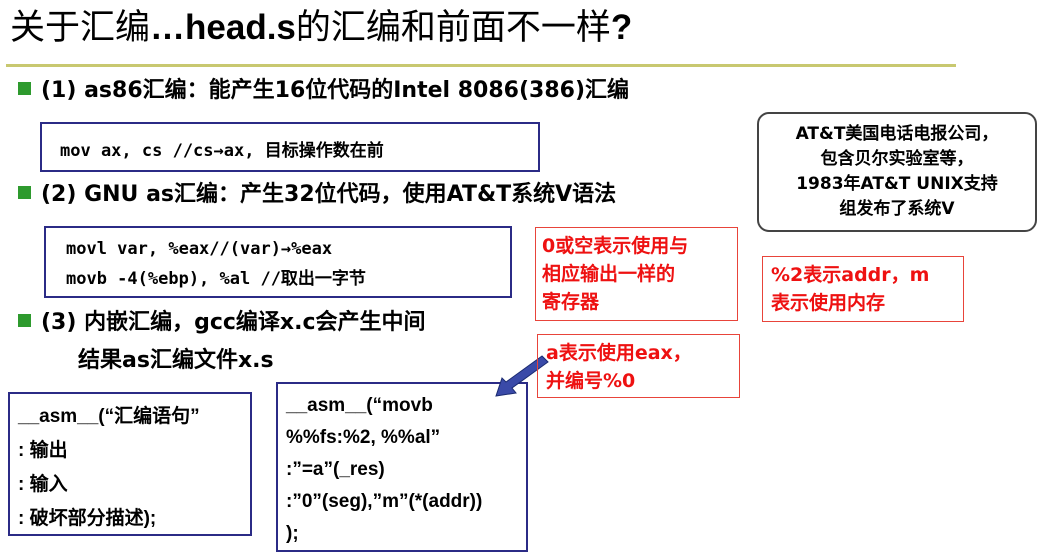 This screenshot has height=560, width=1047. Describe the element at coordinates (619, 353) in the screenshot. I see `note-line: a表示使用eax，` at that location.